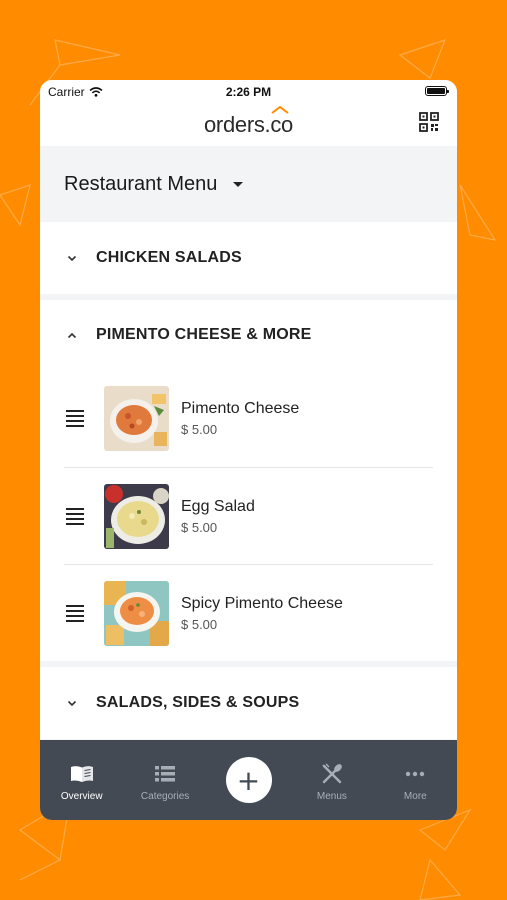 This screenshot has height=900, width=507. I want to click on app-header: orders.co, so click(248, 125).